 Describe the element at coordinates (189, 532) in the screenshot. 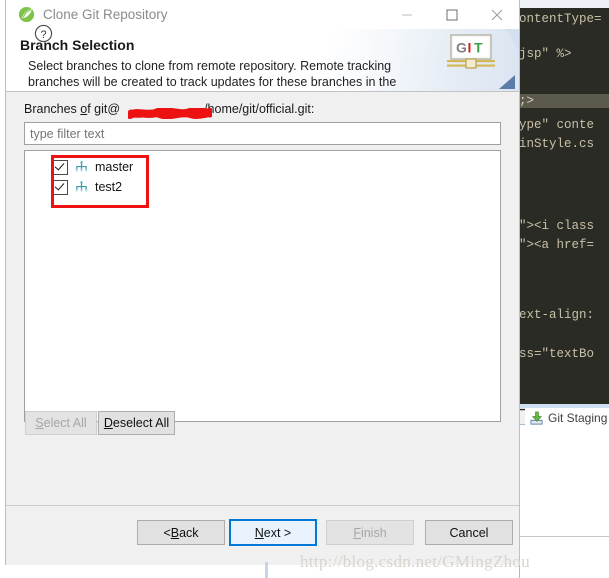

I see `back-label: ack` at that location.